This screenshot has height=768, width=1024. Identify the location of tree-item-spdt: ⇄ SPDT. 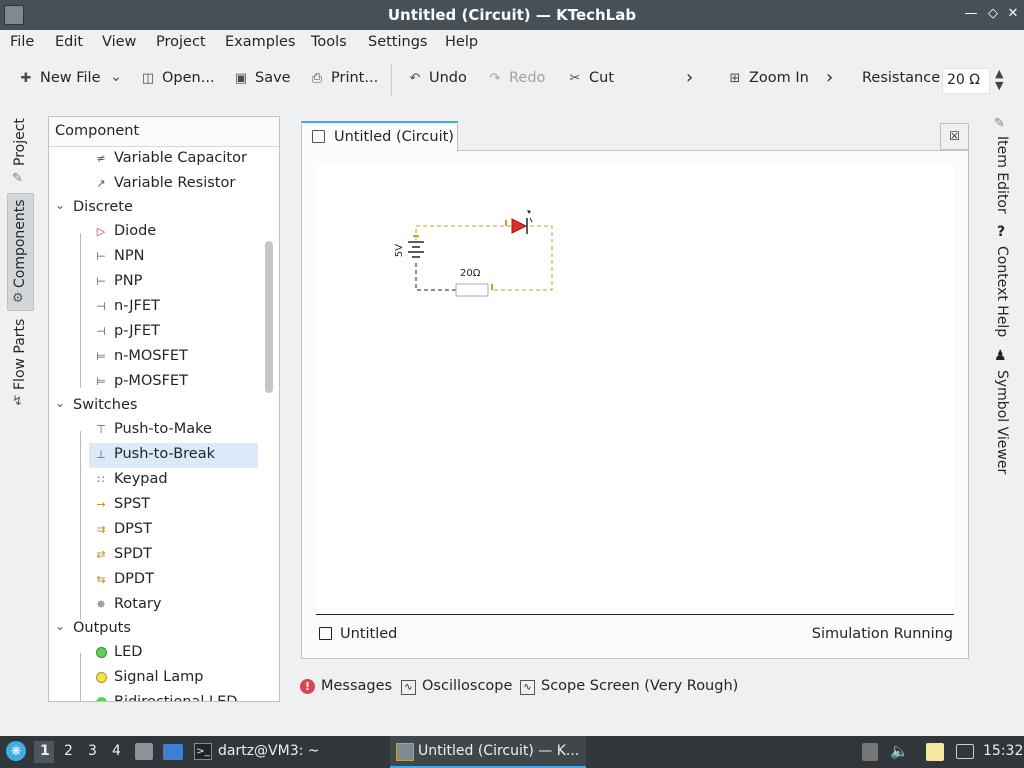
(154, 555).